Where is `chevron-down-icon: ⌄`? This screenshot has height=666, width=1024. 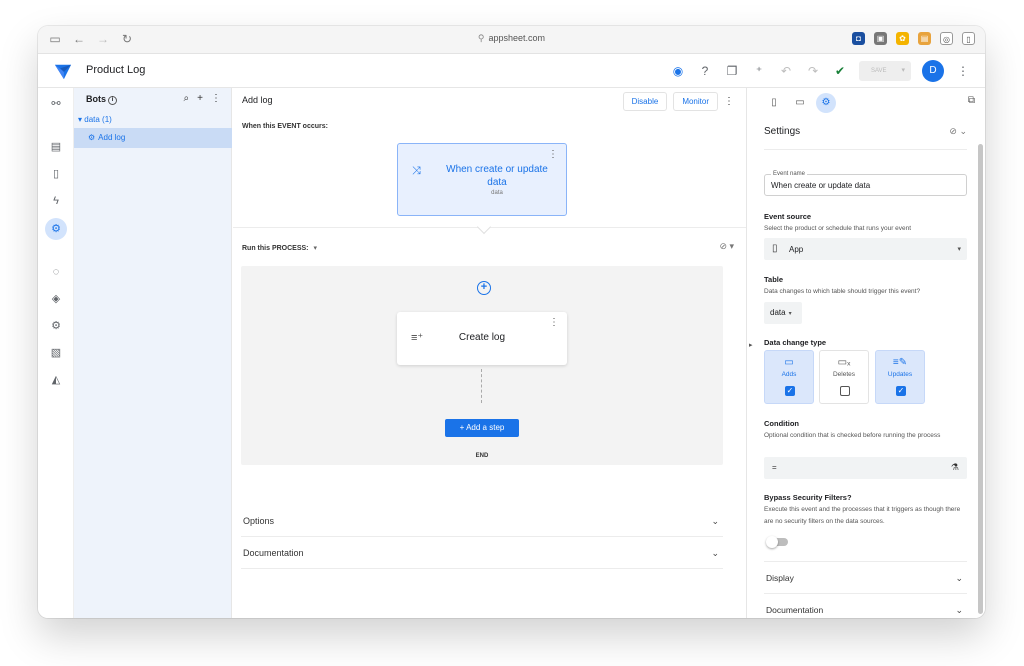
chevron-down-icon: ⌄ is located at coordinates (959, 578).